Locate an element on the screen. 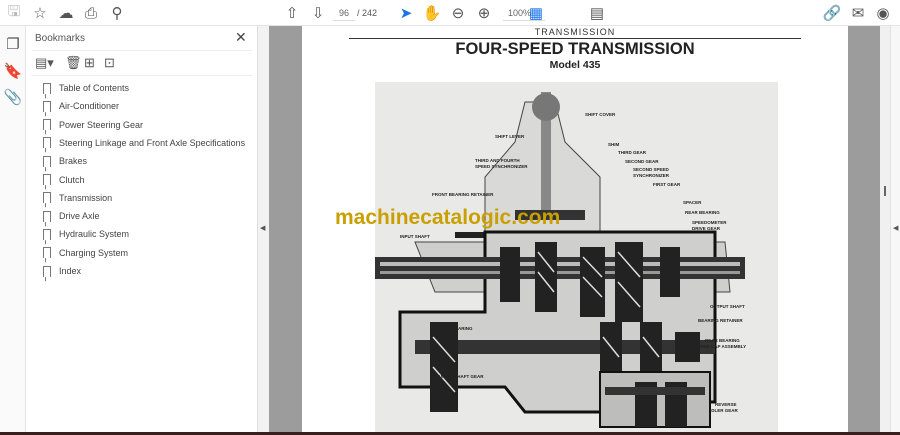 The image size is (900, 435). panel-title: Bookmarks is located at coordinates (60, 38).